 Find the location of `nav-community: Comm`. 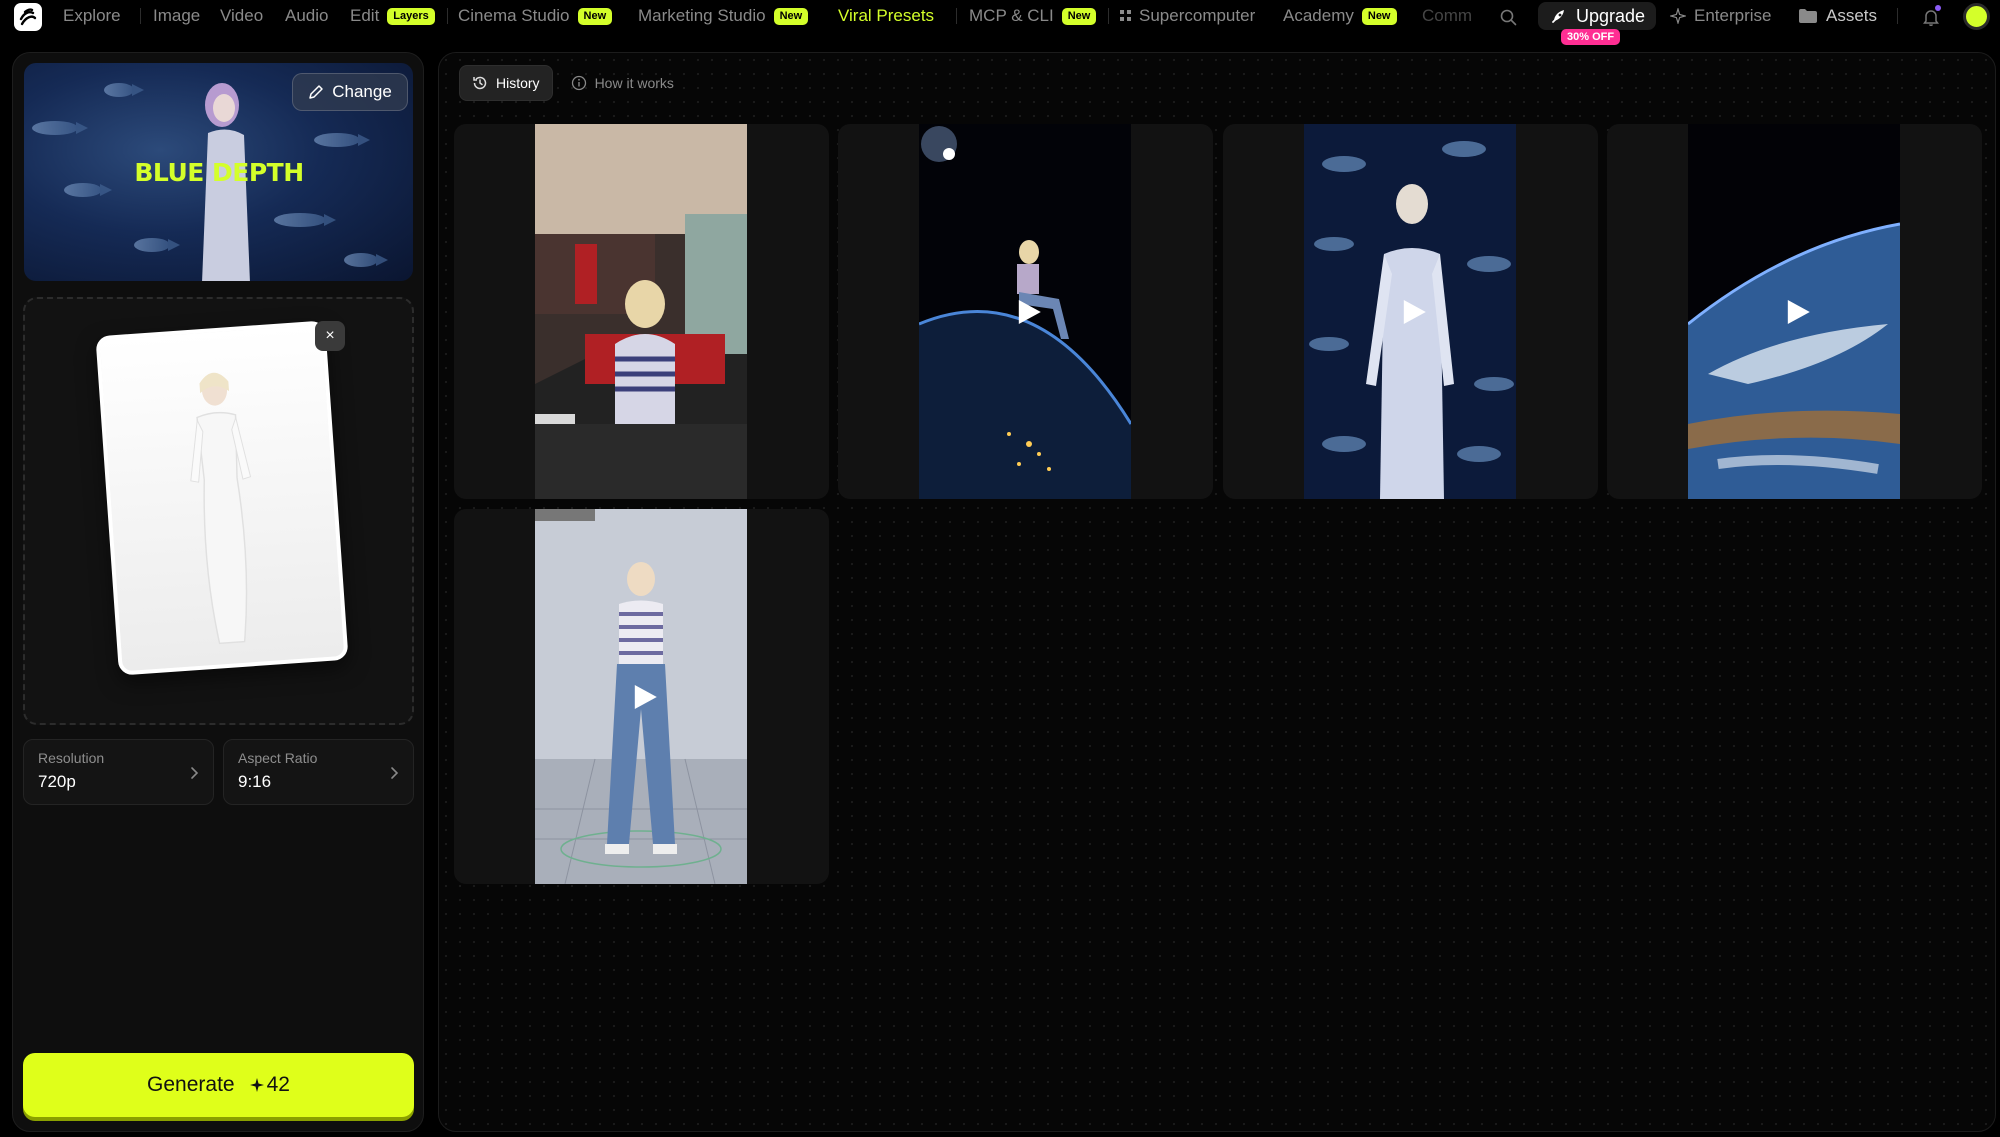

nav-community: Comm is located at coordinates (1447, 16).